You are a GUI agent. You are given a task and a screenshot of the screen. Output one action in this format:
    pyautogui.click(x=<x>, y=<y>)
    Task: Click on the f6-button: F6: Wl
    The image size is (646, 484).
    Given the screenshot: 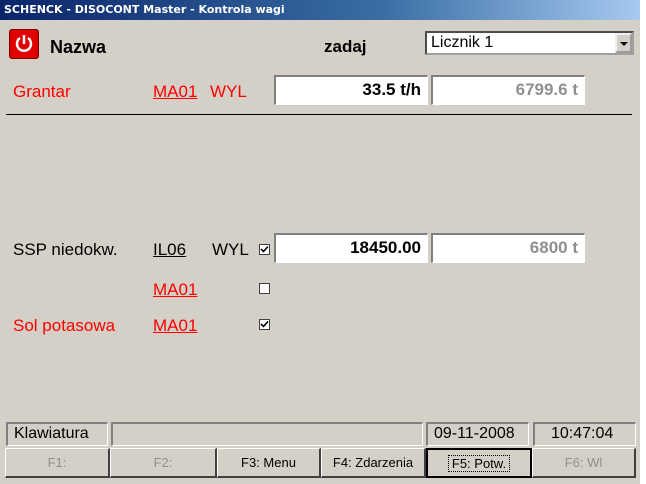 What is the action you would take?
    pyautogui.click(x=584, y=463)
    